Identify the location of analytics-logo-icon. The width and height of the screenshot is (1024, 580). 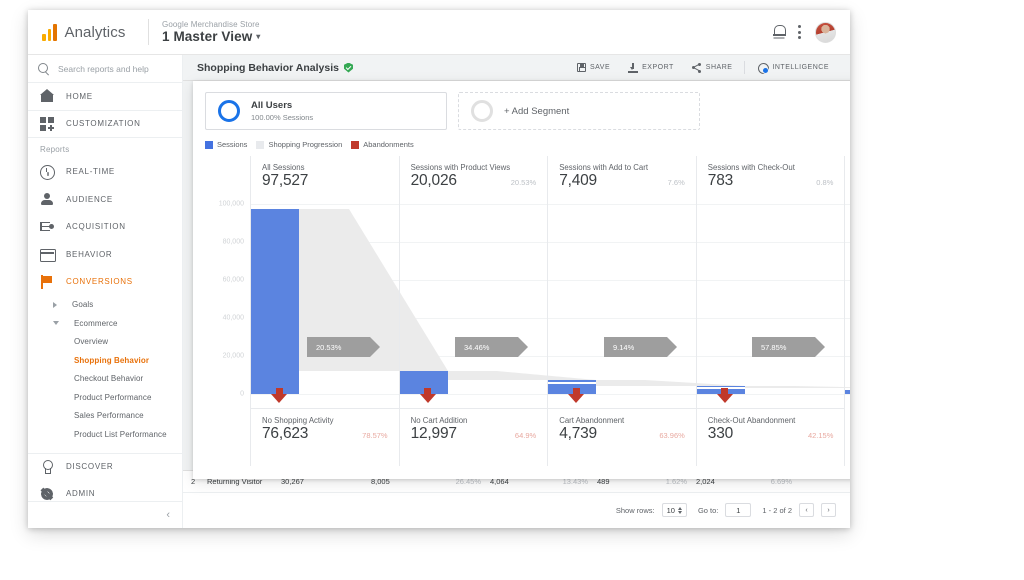
(49, 32).